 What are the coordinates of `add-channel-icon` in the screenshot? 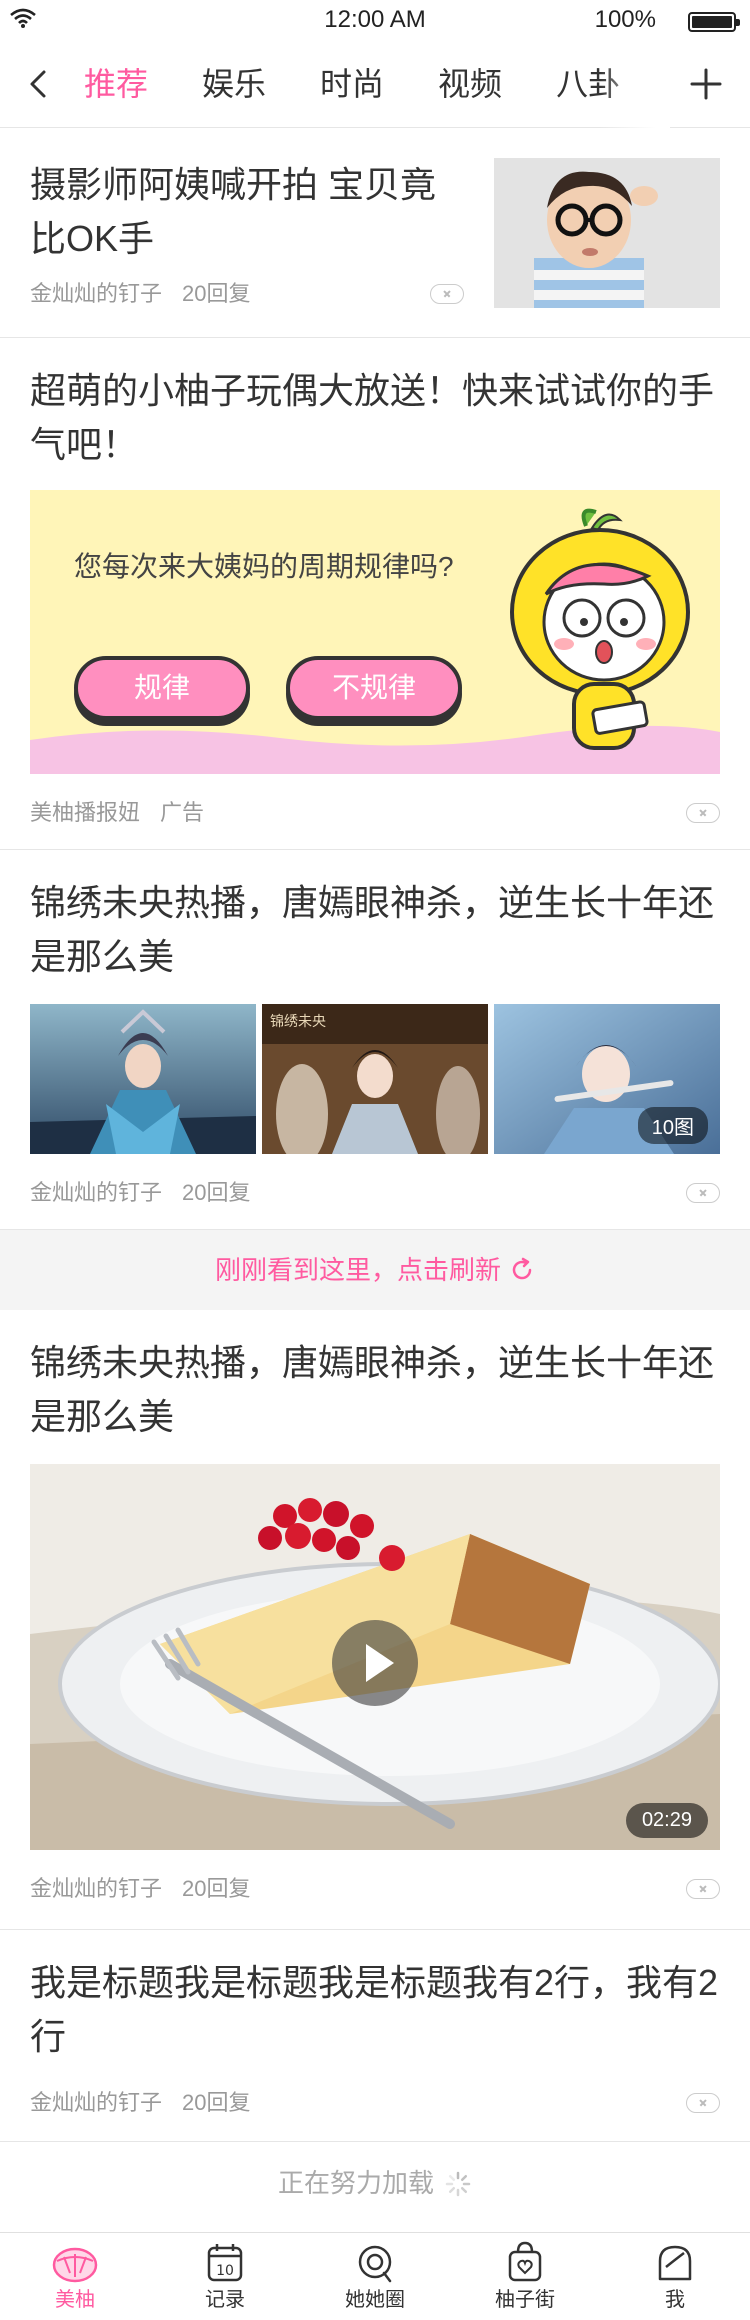 It's located at (706, 84).